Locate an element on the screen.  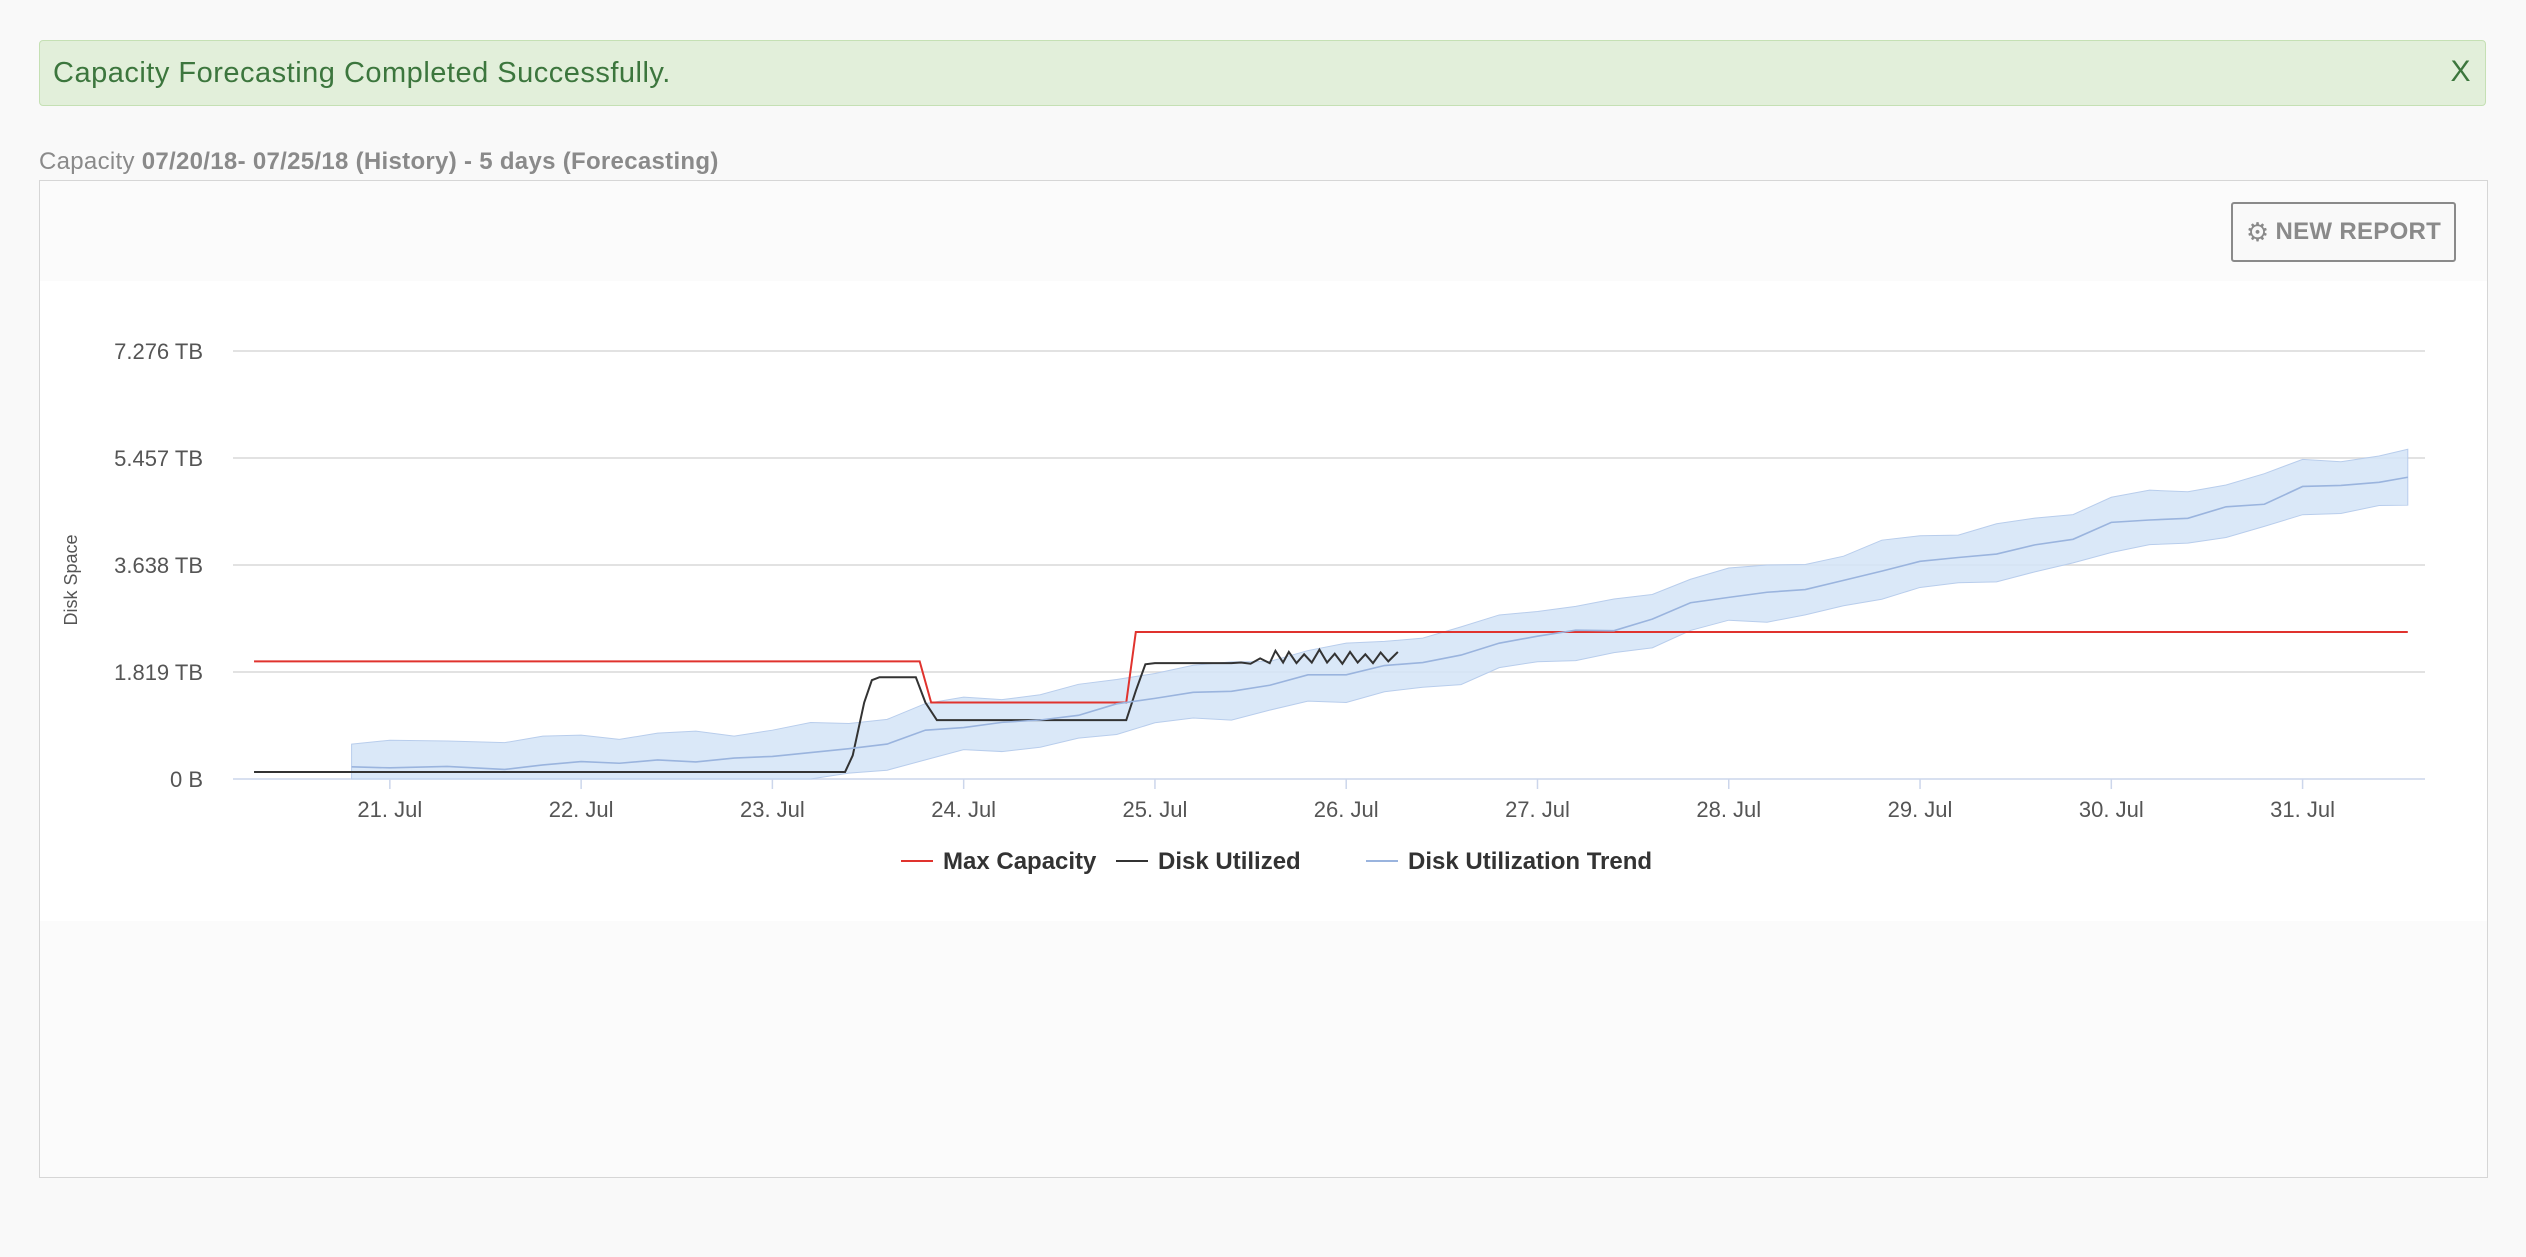
x-tick-label: 28. Jul is located at coordinates (1728, 809).